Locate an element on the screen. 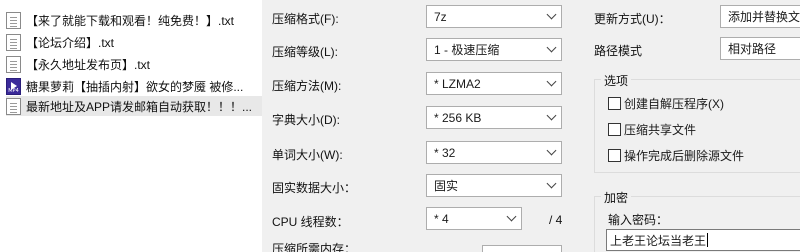 This screenshot has height=252, width=800. file-list-item: 【永久地址发布页】.txt is located at coordinates (134, 64).